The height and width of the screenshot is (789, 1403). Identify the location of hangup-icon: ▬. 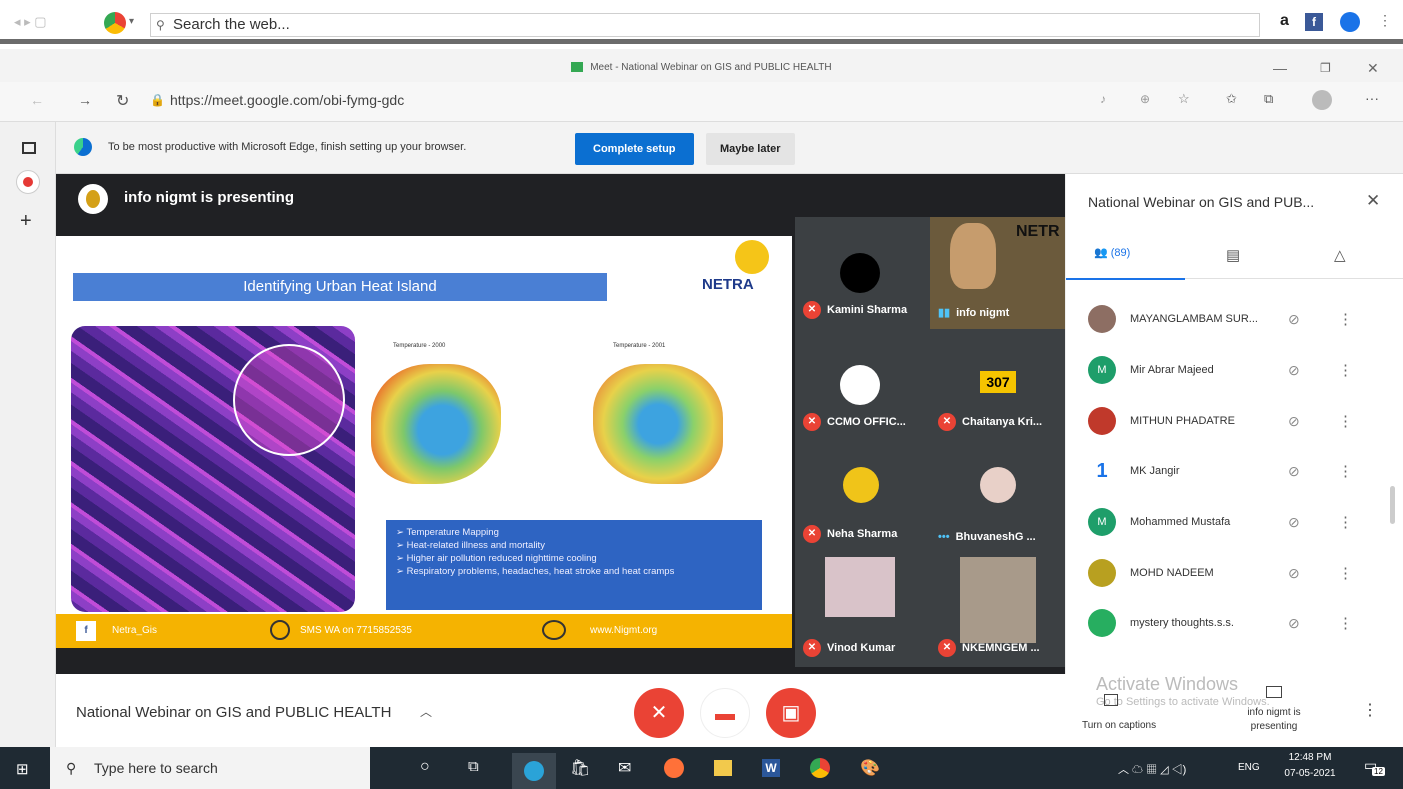
(725, 714).